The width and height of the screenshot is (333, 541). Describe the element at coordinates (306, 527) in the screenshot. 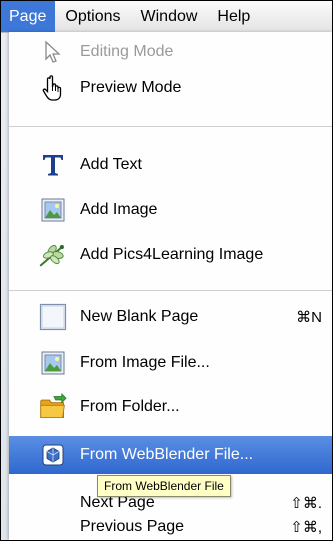

I see `menu-item-shortcut: ⇧⌘,` at that location.